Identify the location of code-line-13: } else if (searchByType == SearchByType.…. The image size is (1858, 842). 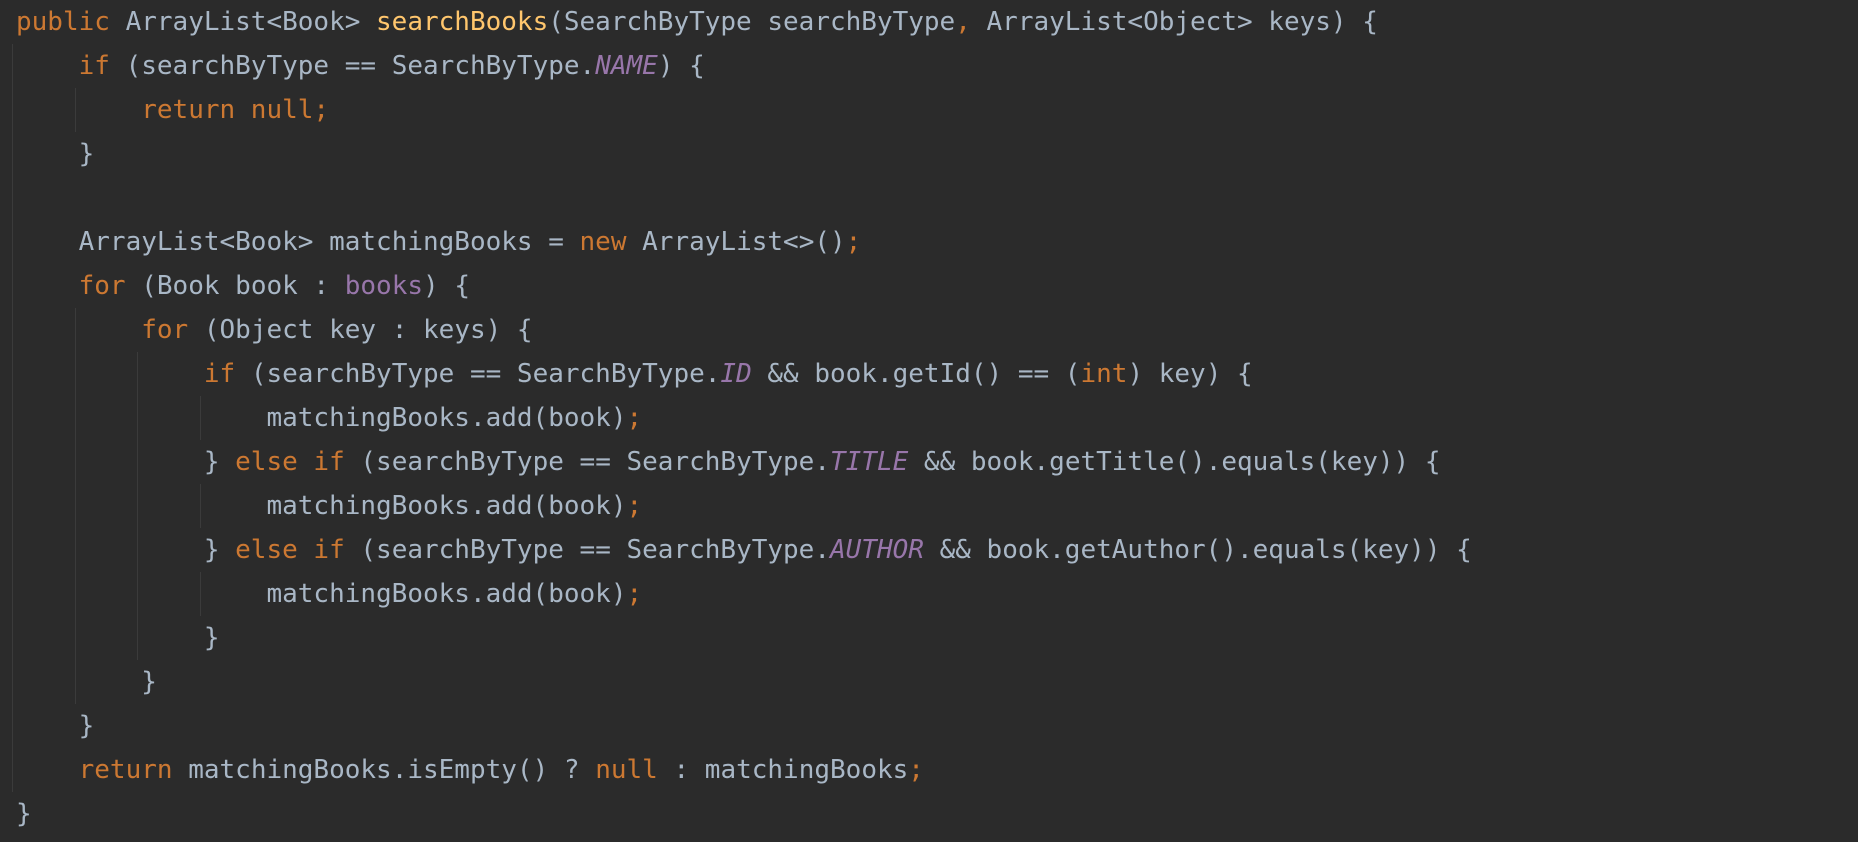
(744, 550).